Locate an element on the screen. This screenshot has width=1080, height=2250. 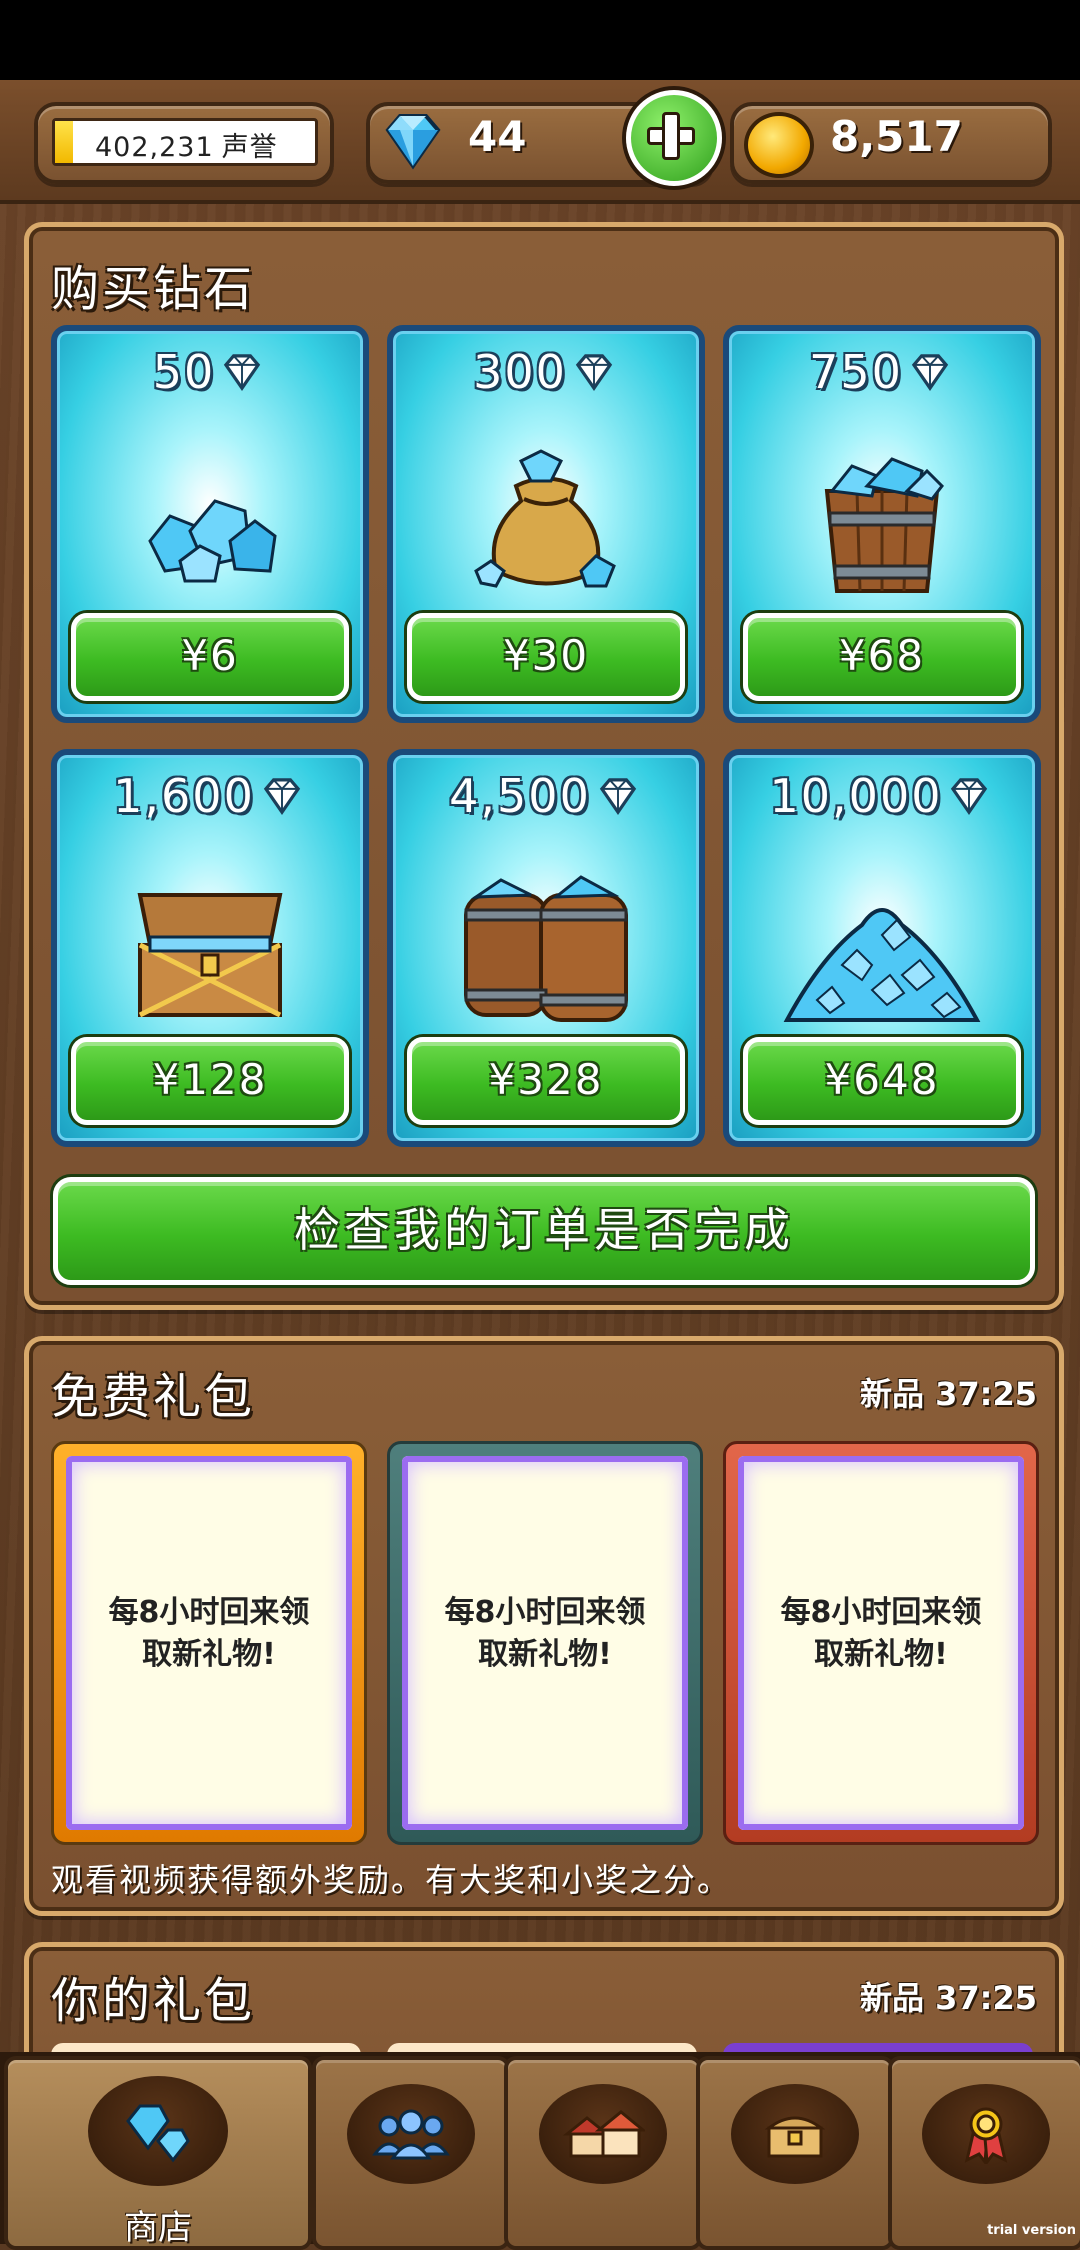
gem-barrels-icon is located at coordinates (546, 948).